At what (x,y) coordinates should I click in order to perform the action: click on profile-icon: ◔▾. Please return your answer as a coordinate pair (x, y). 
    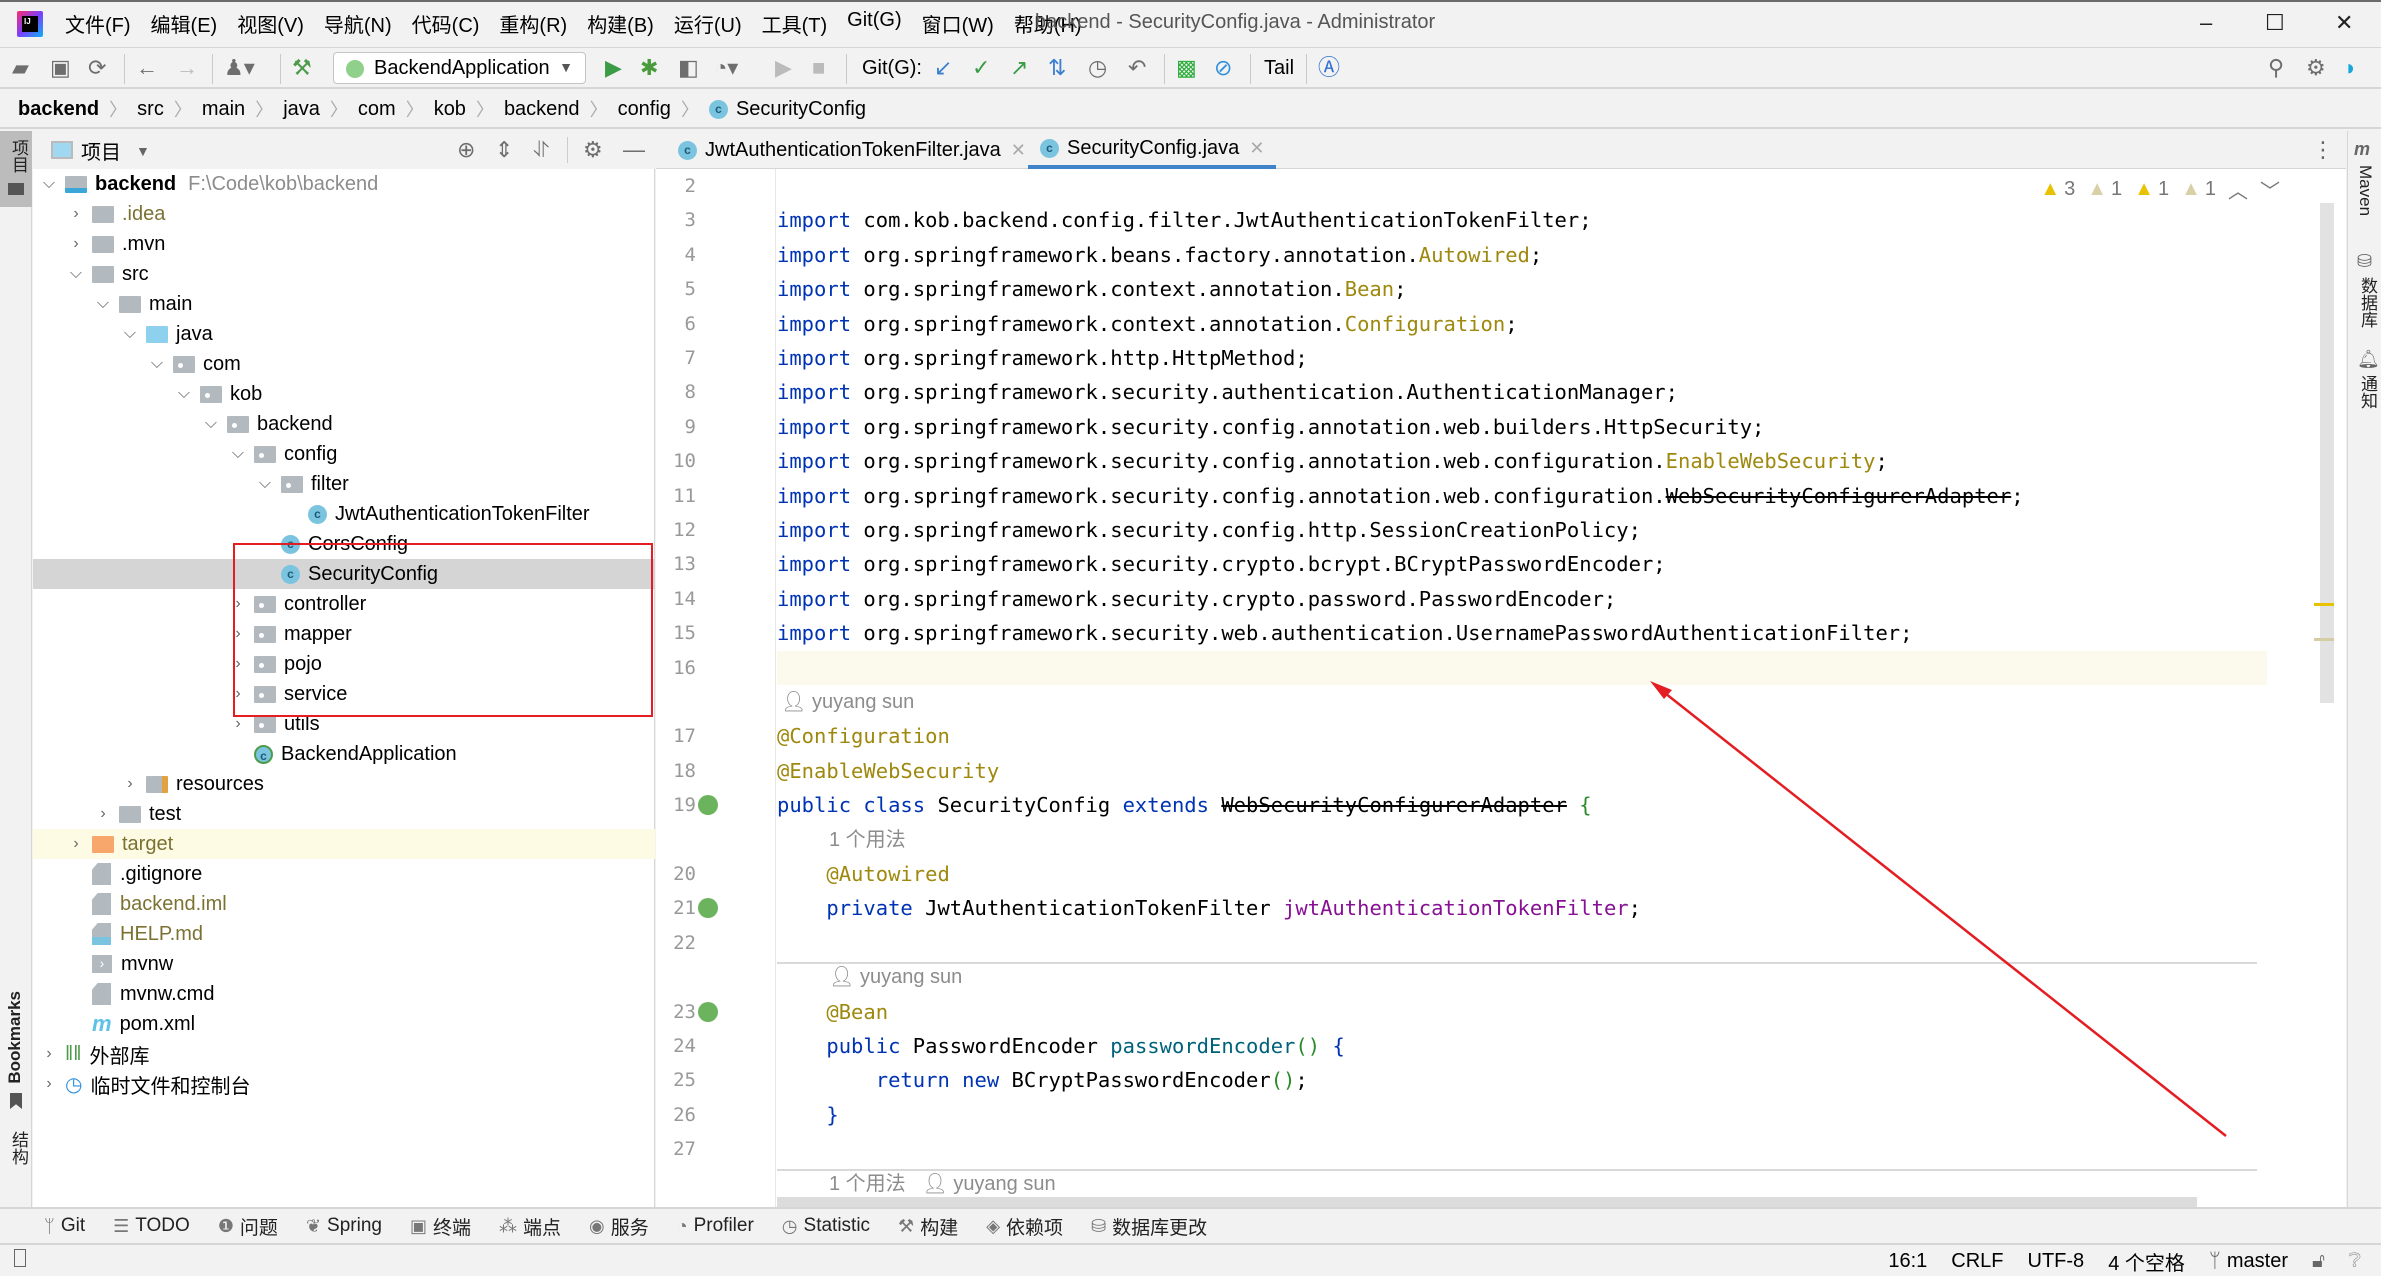
    Looking at the image, I should click on (726, 68).